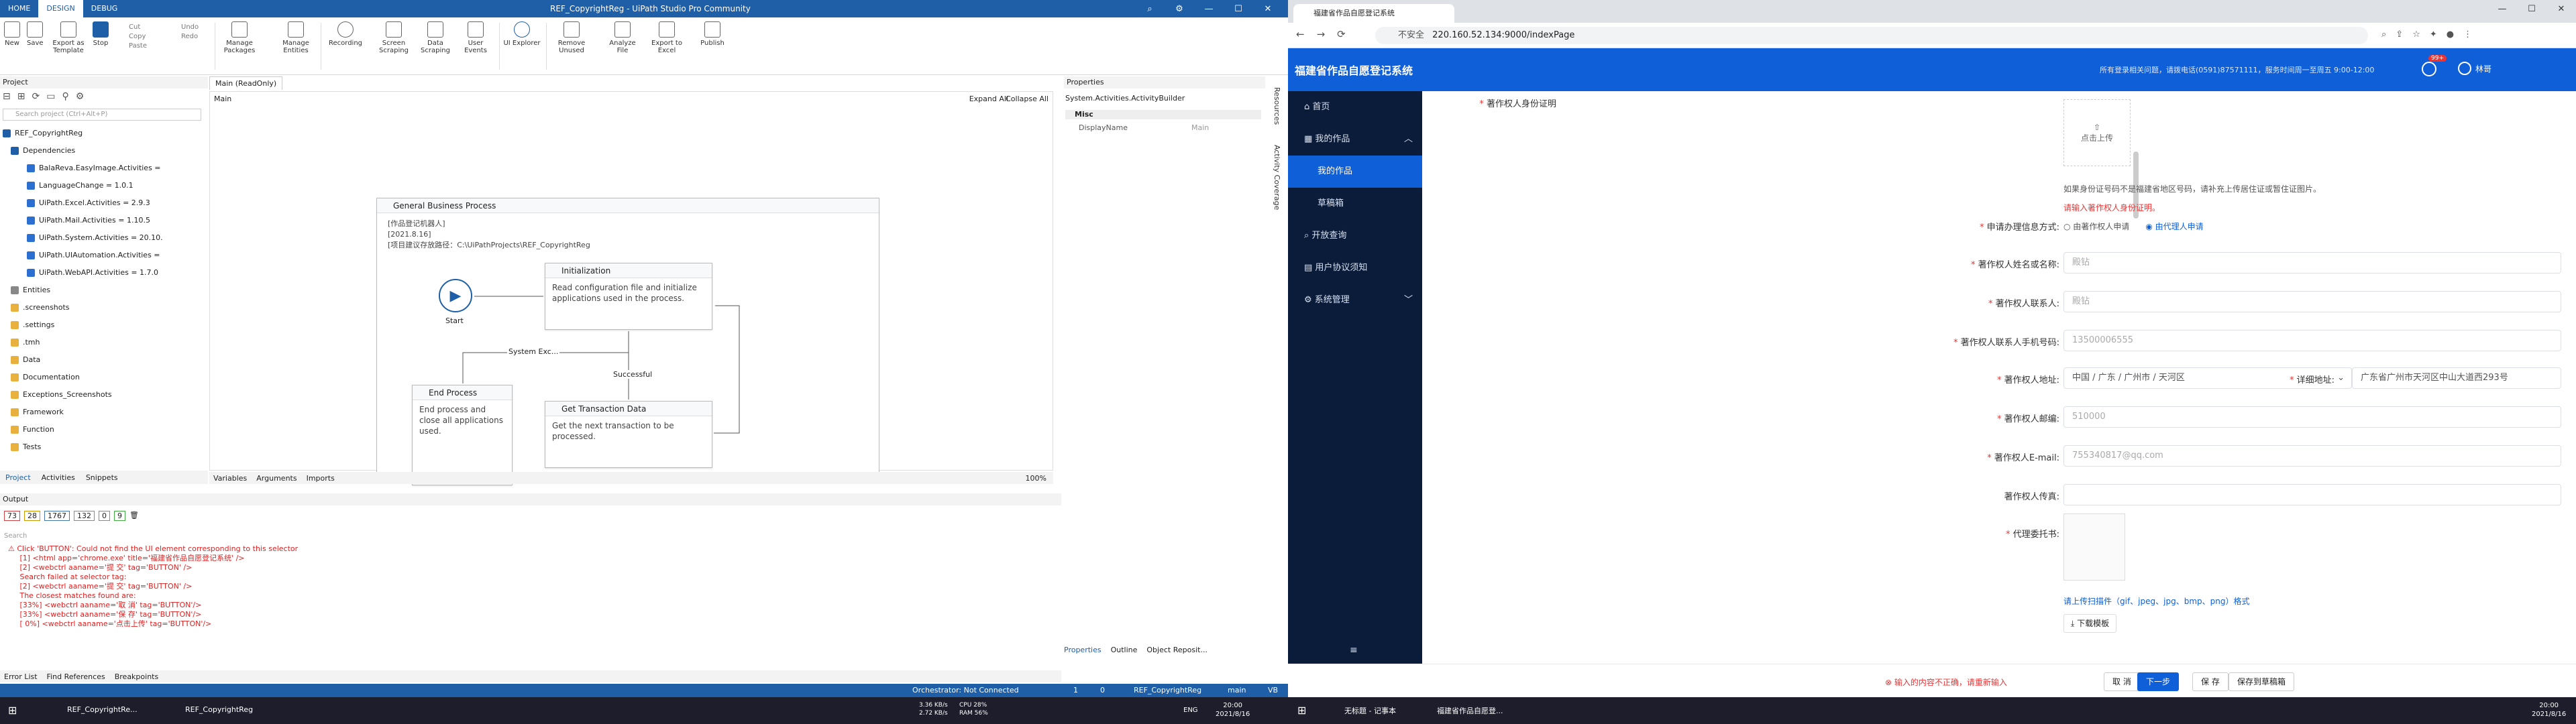 The image size is (2576, 724). I want to click on tab-project: Project, so click(18, 477).